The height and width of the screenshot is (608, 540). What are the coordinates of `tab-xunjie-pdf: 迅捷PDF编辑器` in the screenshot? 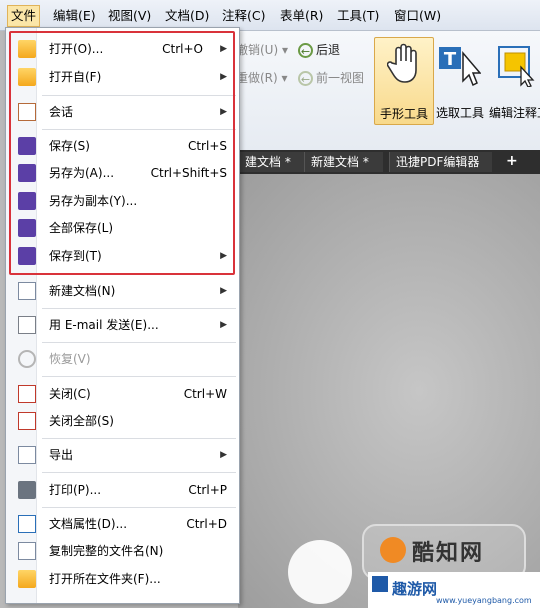 It's located at (440, 162).